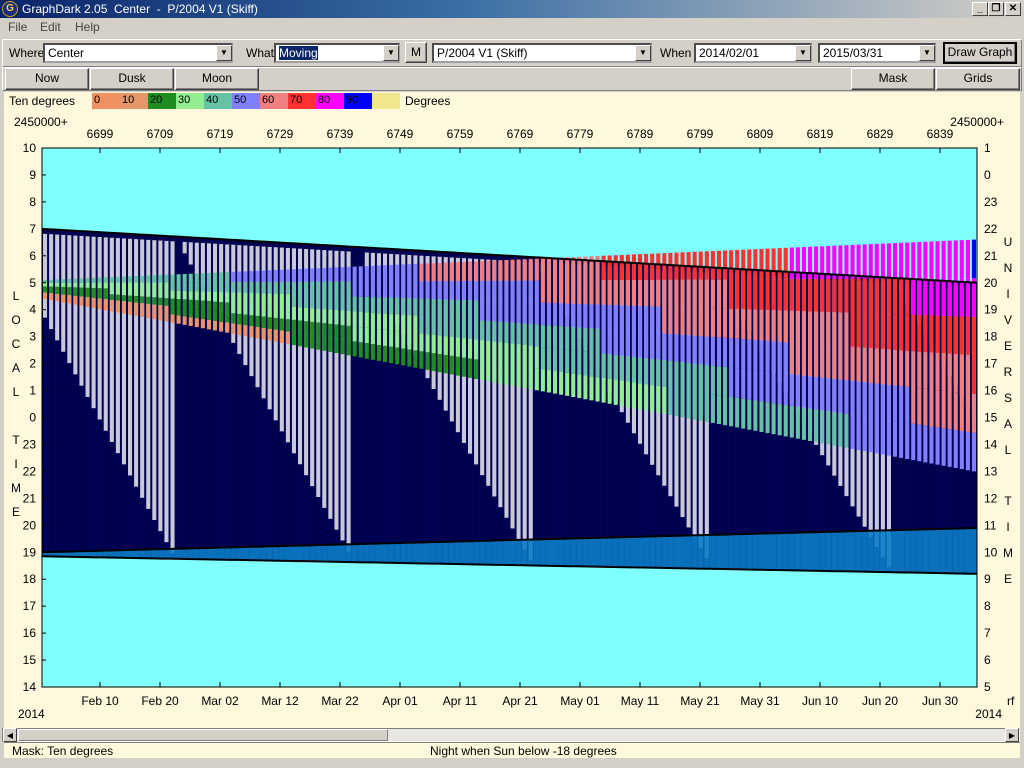 Image resolution: width=1024 pixels, height=768 pixels. Describe the element at coordinates (991, 444) in the screenshot. I see `ut-hour-label: 14` at that location.